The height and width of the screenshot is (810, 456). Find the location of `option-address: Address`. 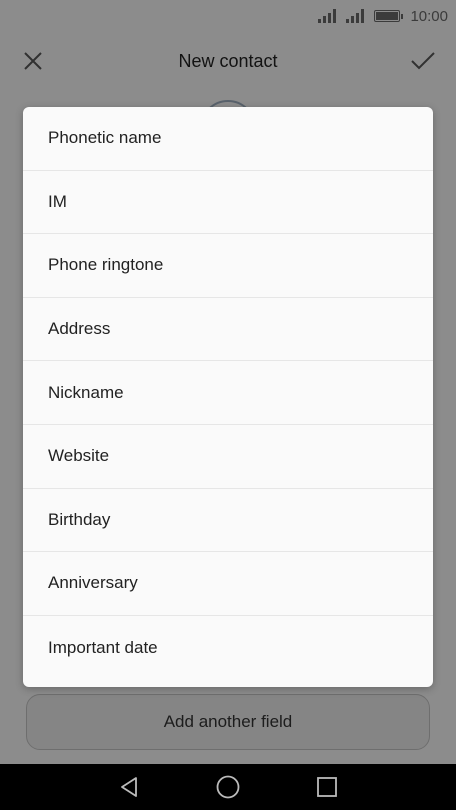

option-address: Address is located at coordinates (228, 330).